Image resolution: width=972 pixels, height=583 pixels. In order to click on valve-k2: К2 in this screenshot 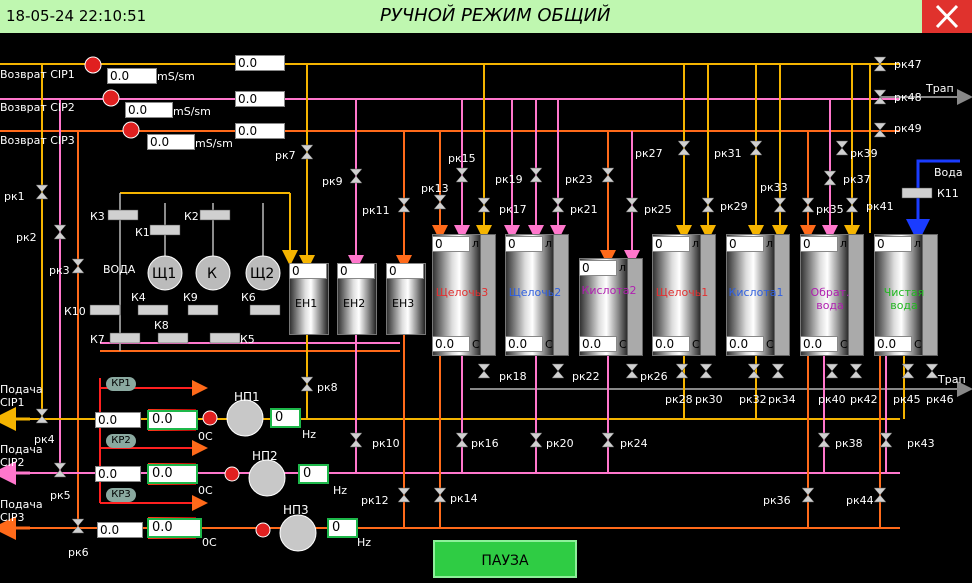, I will do `click(191, 216)`.